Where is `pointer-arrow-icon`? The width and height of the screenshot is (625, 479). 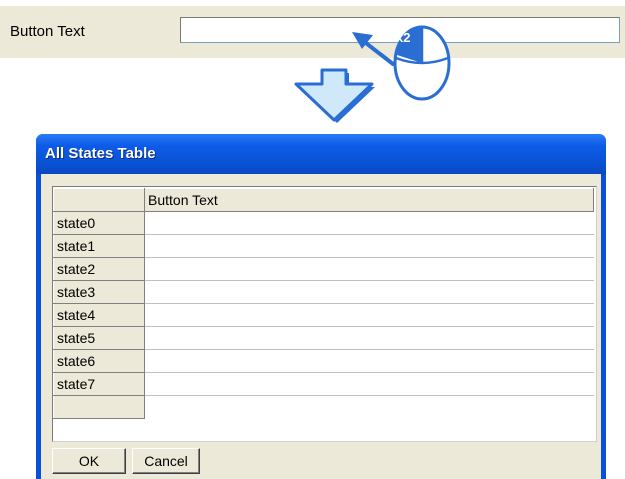 pointer-arrow-icon is located at coordinates (373, 49).